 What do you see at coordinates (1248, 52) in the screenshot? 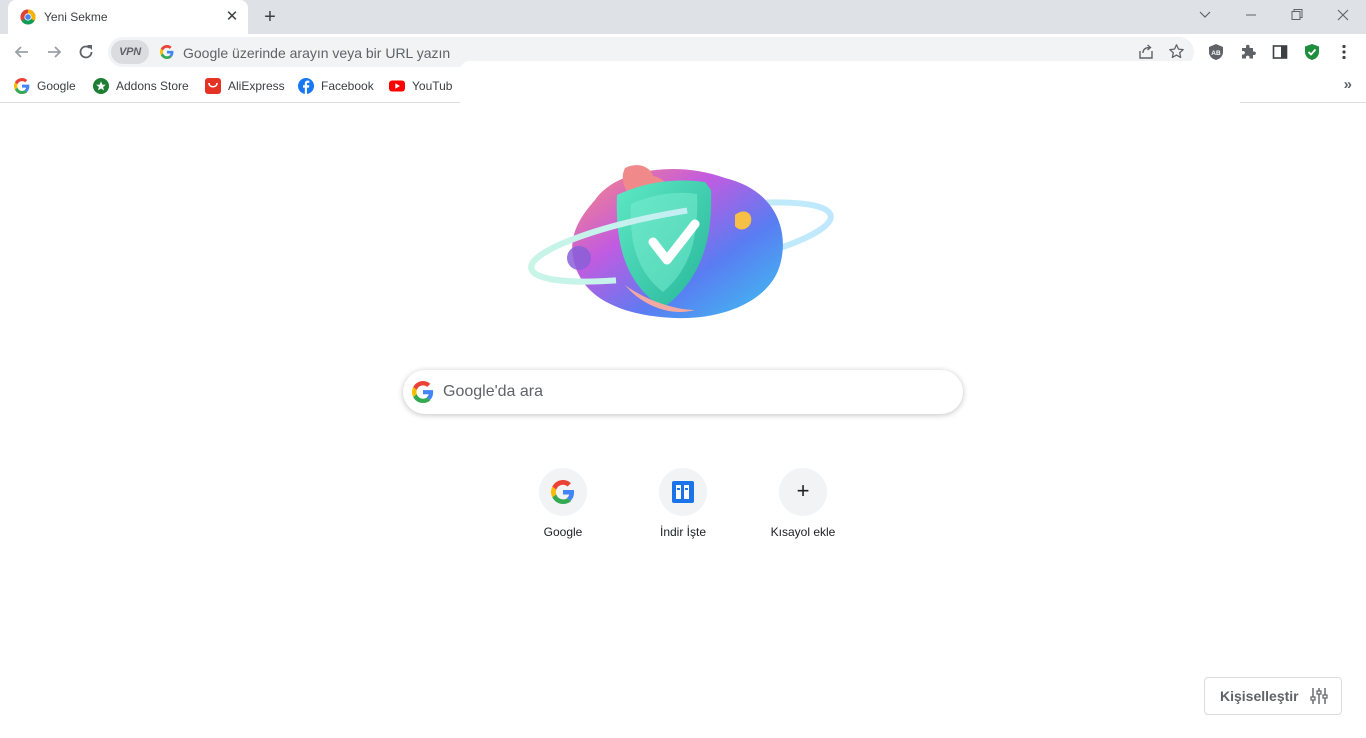
I see `extensions-puzzle-icon` at bounding box center [1248, 52].